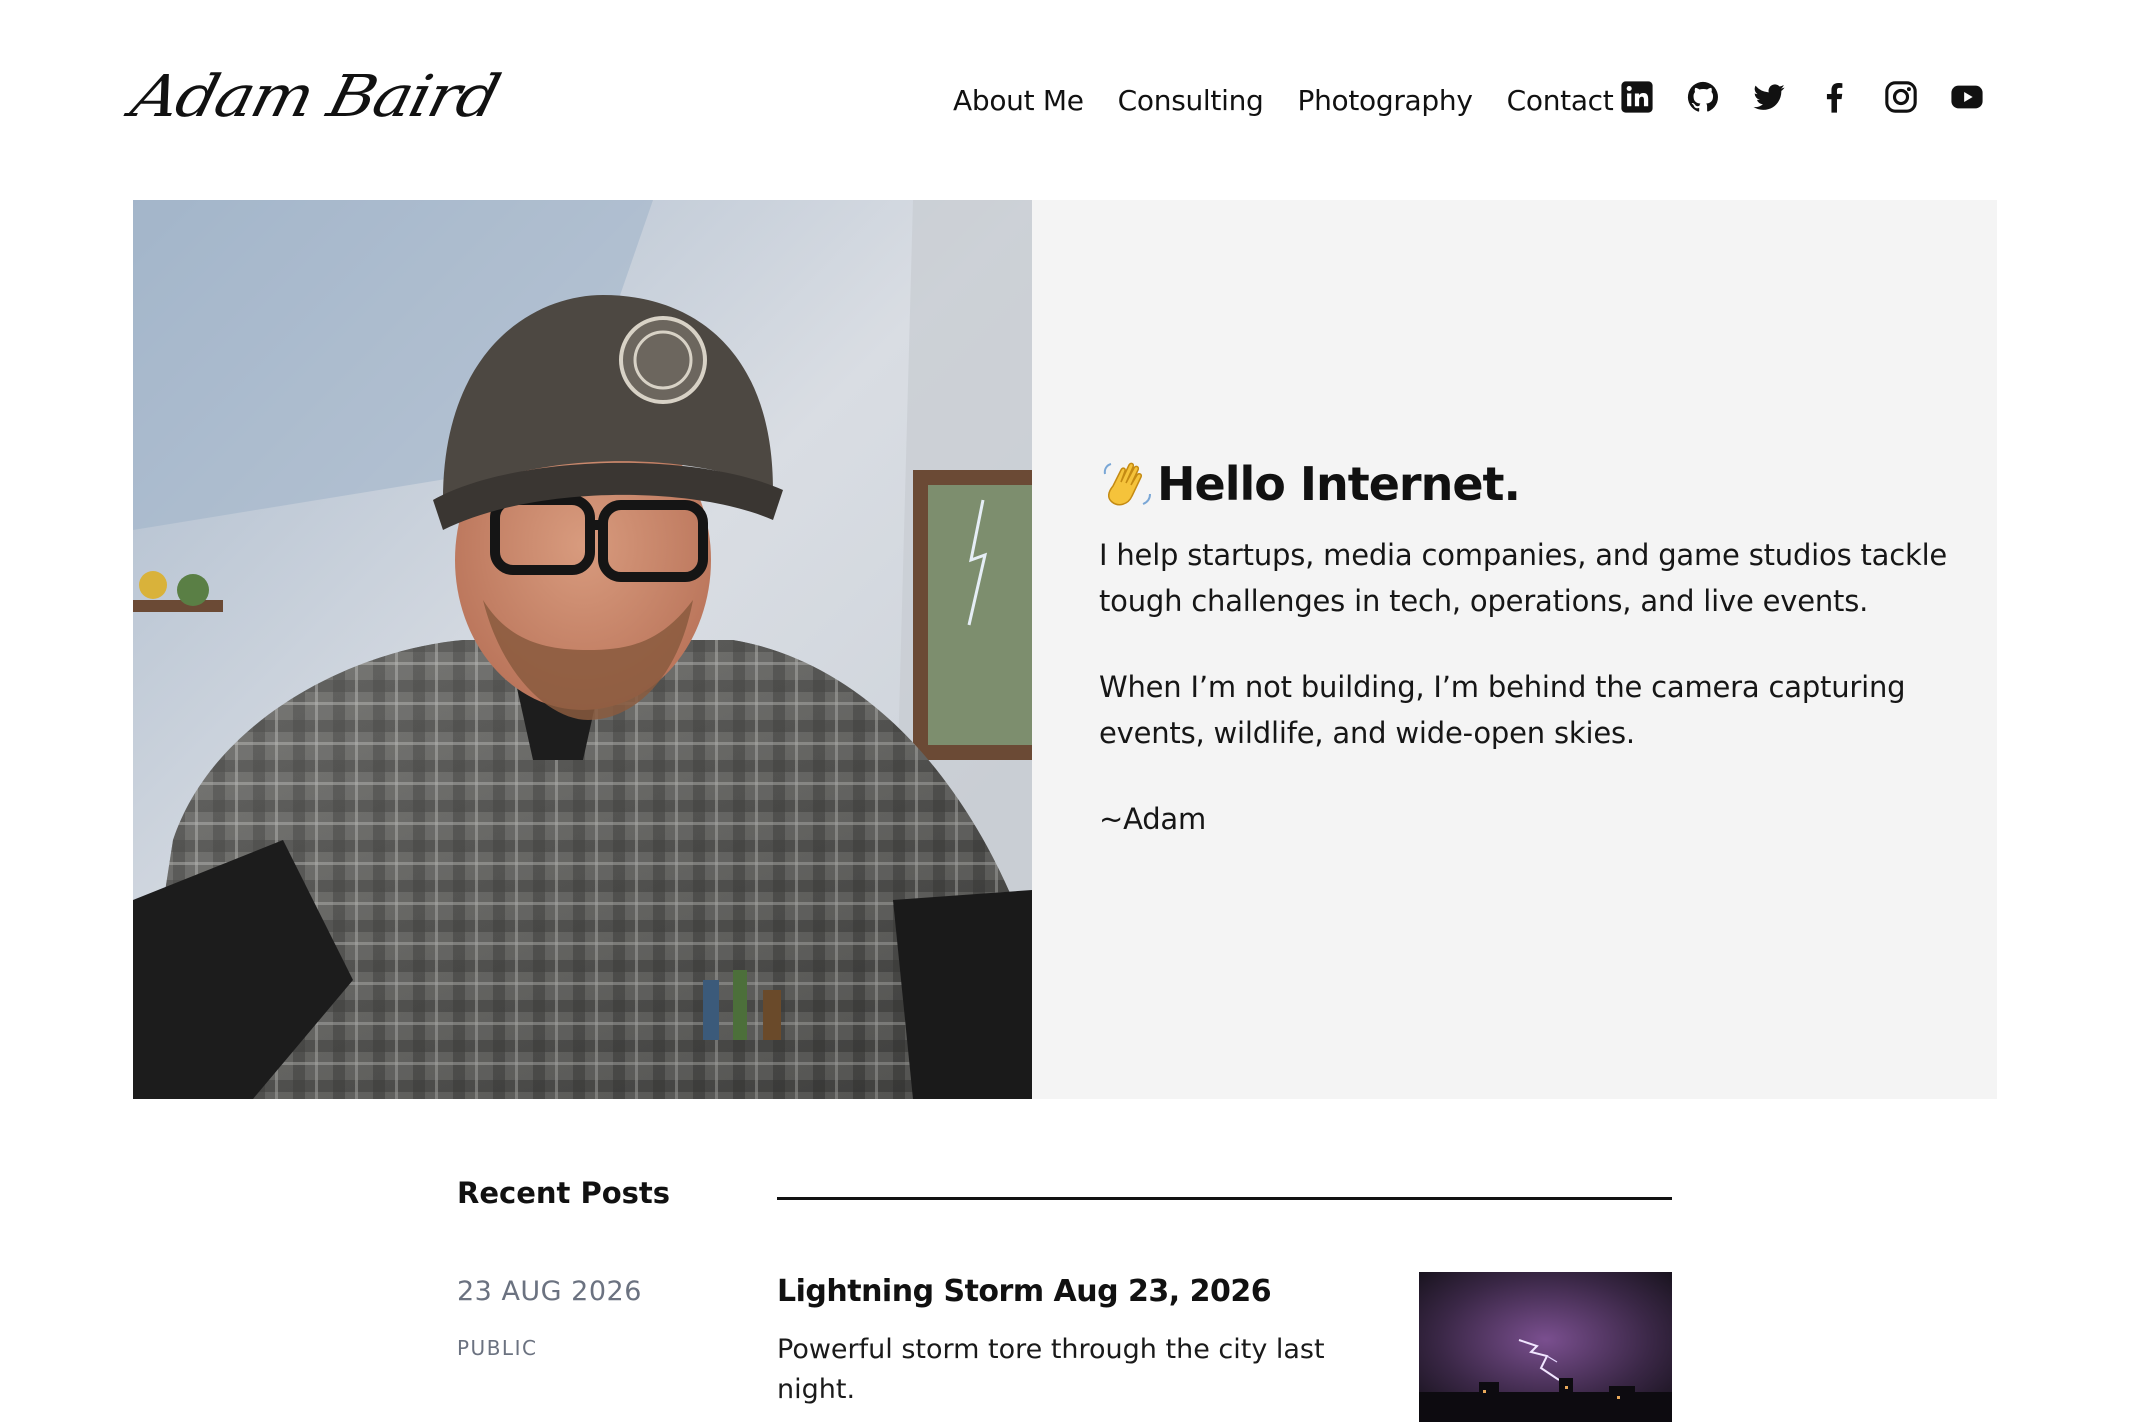 The image size is (2129, 1422). What do you see at coordinates (1901, 97) in the screenshot?
I see `instagram-icon` at bounding box center [1901, 97].